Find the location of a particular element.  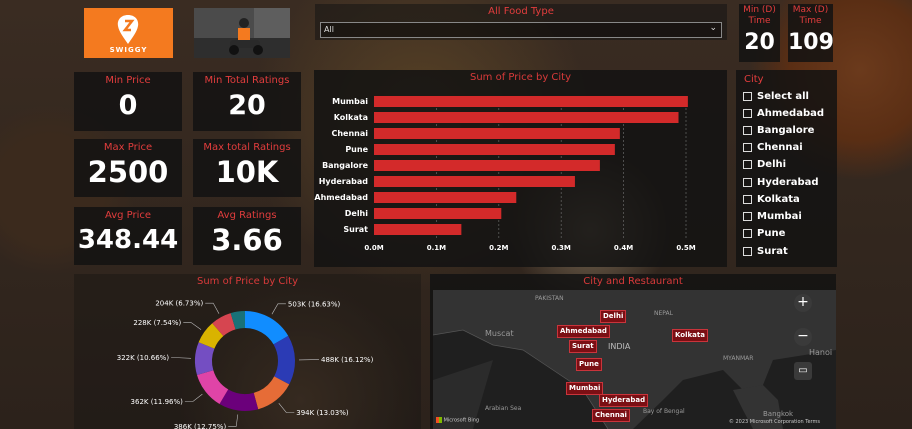

map-label-bangkok: Bangkok is located at coordinates (778, 414).